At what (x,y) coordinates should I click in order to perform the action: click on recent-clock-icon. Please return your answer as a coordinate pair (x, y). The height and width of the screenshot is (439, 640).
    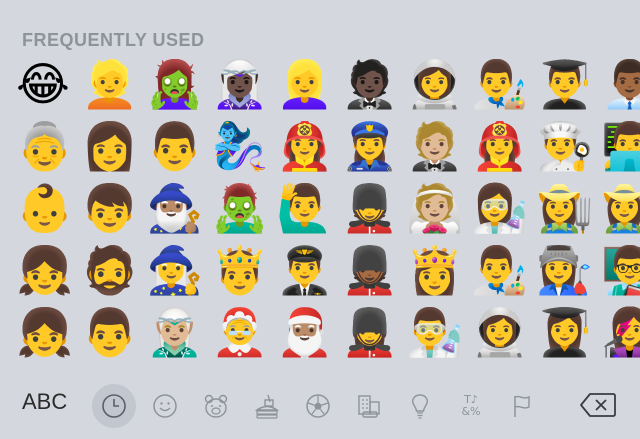
    Looking at the image, I should click on (114, 406).